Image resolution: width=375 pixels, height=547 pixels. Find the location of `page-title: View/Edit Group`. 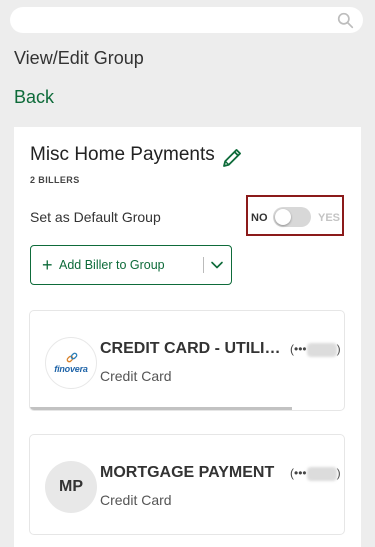

page-title: View/Edit Group is located at coordinates (79, 58).